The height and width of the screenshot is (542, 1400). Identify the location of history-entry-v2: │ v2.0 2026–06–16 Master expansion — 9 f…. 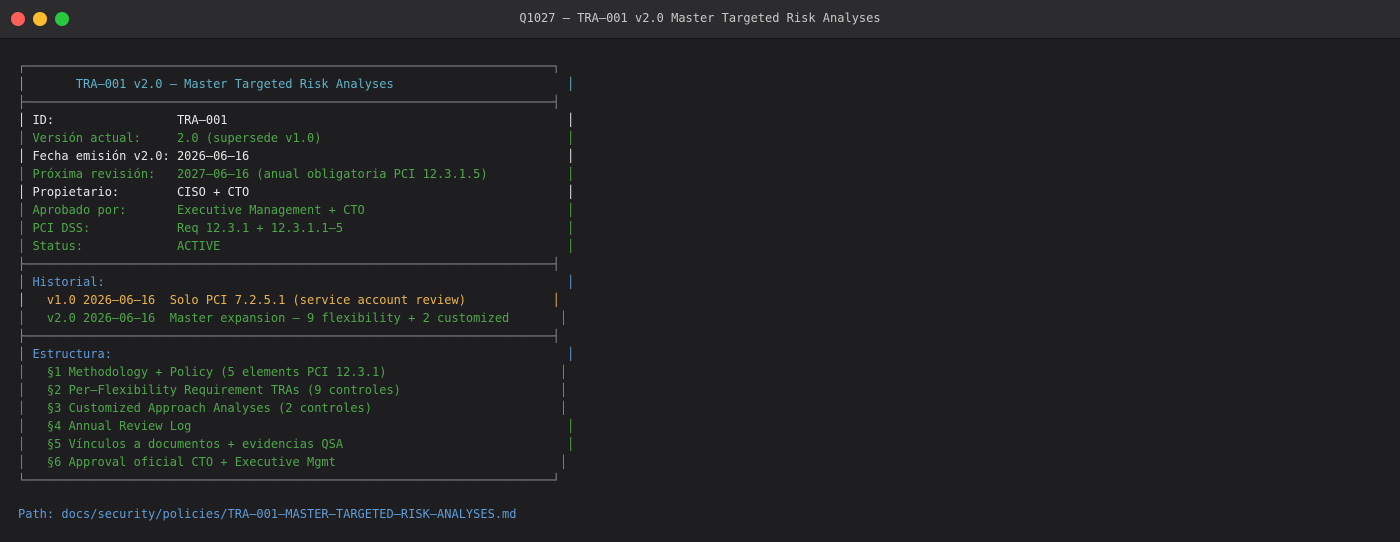
(293, 318).